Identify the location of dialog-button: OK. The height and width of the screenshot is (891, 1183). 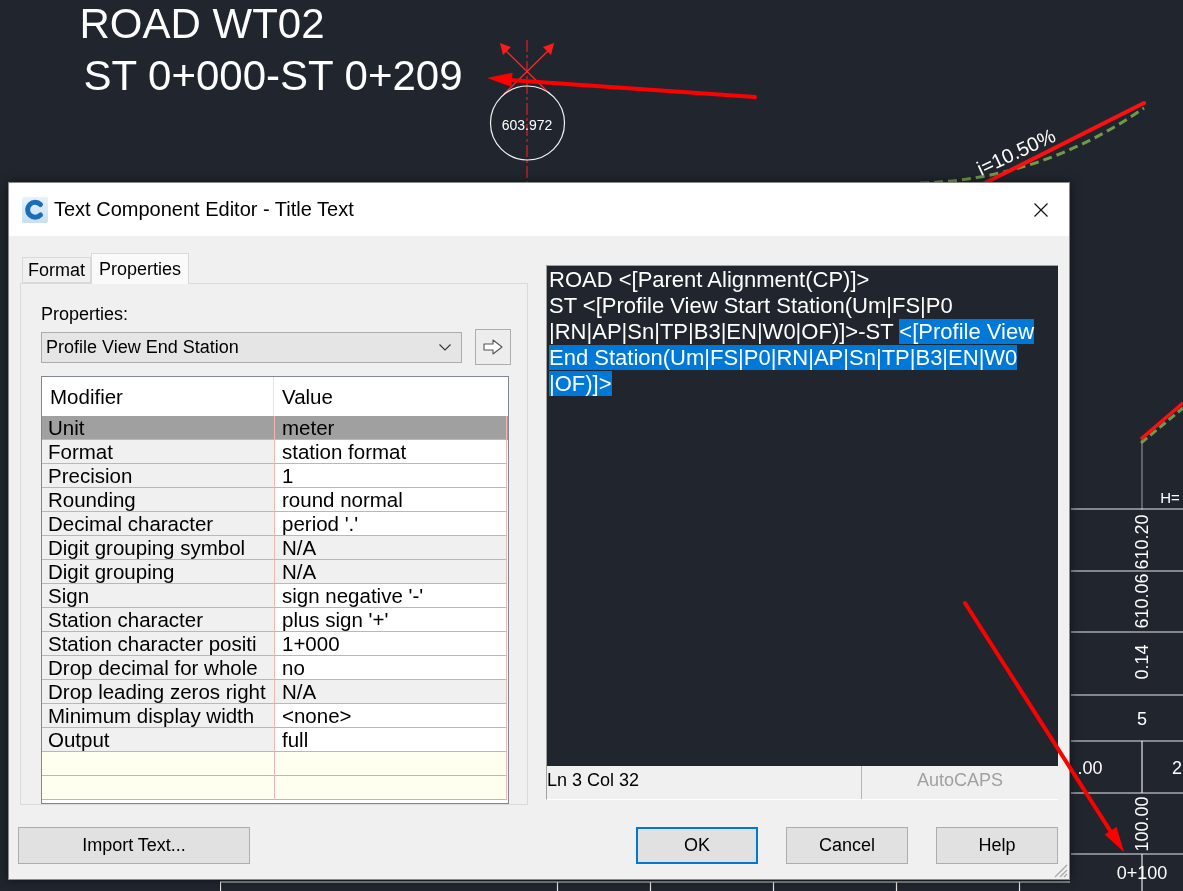
(697, 845).